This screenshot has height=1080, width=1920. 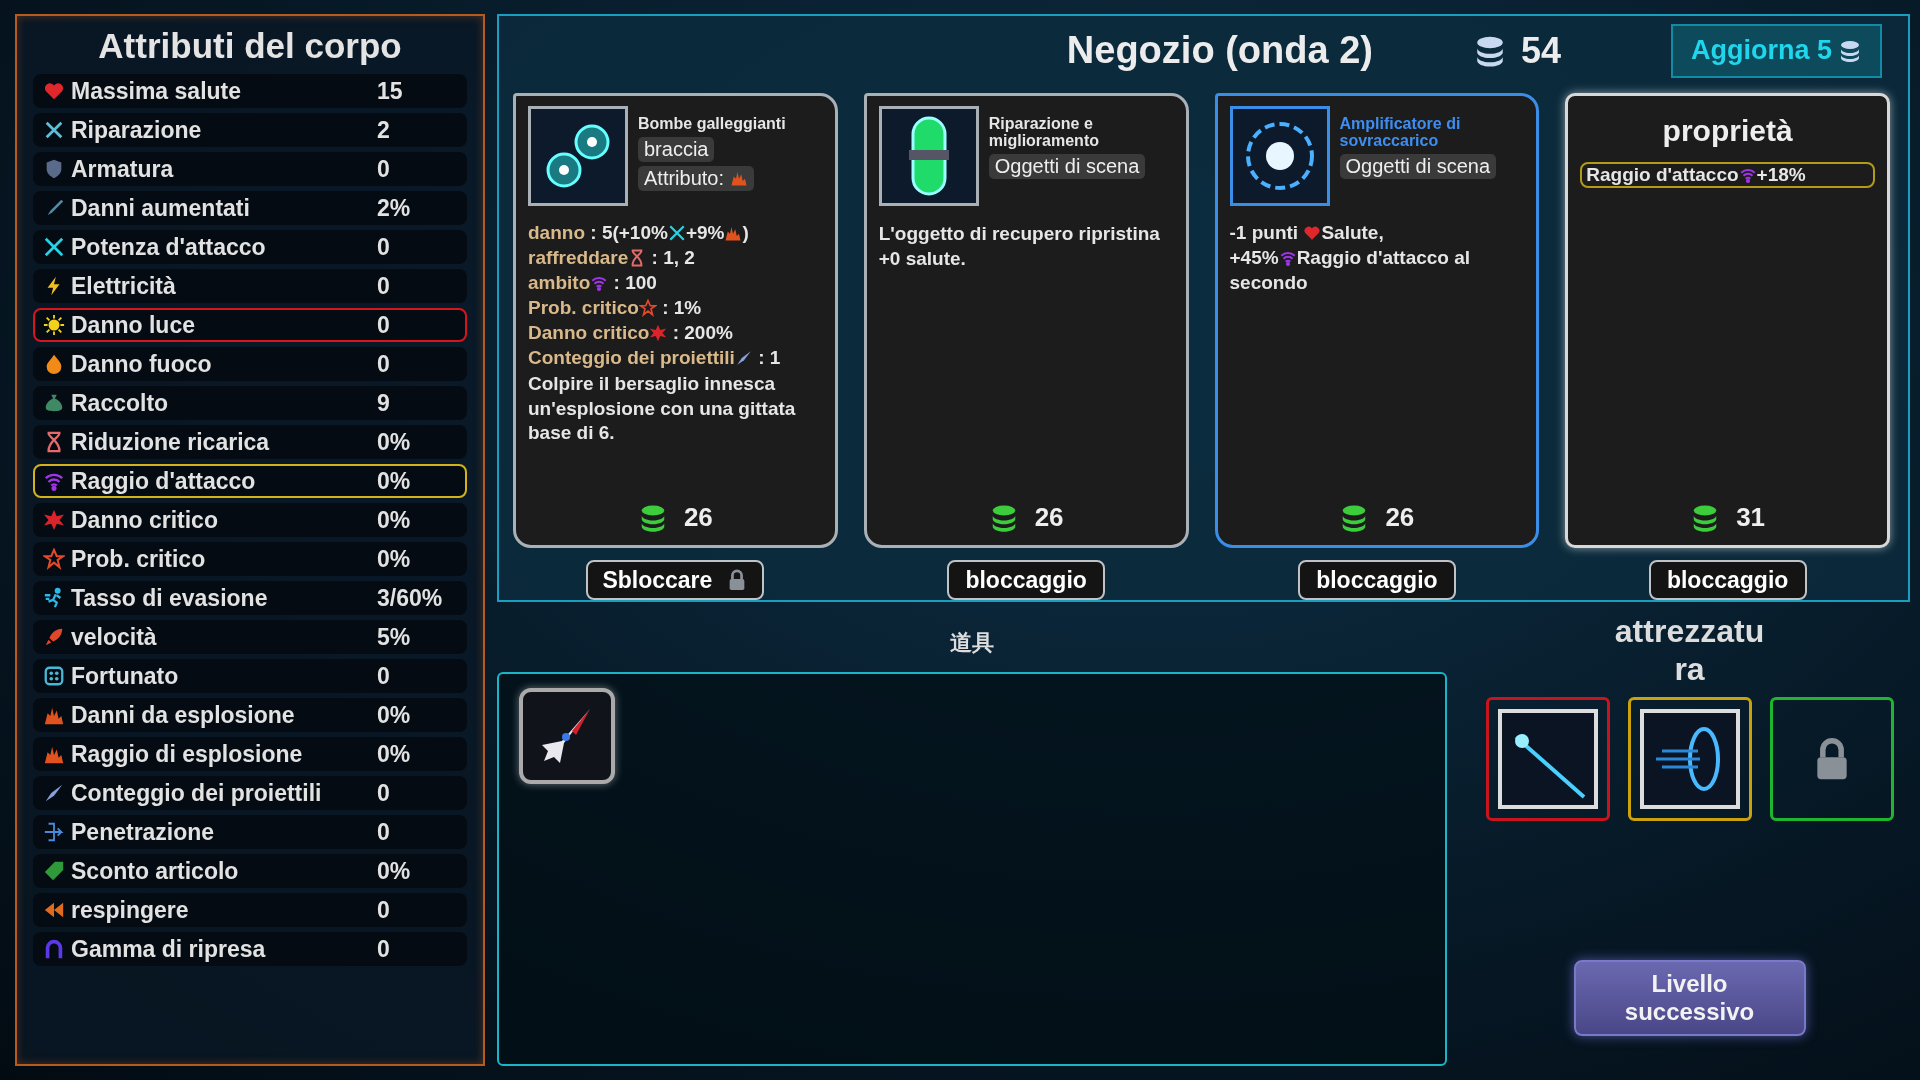 I want to click on penetration-icon, so click(x=54, y=832).